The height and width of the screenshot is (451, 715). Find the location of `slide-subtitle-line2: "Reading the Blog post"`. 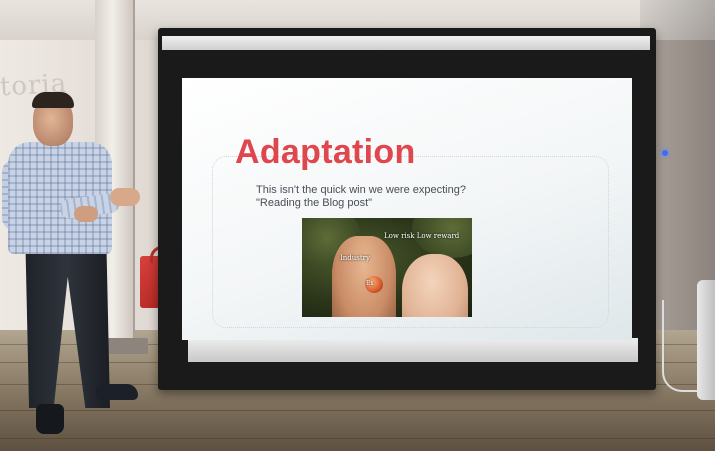

slide-subtitle-line2: "Reading the Blog post" is located at coordinates (314, 203).